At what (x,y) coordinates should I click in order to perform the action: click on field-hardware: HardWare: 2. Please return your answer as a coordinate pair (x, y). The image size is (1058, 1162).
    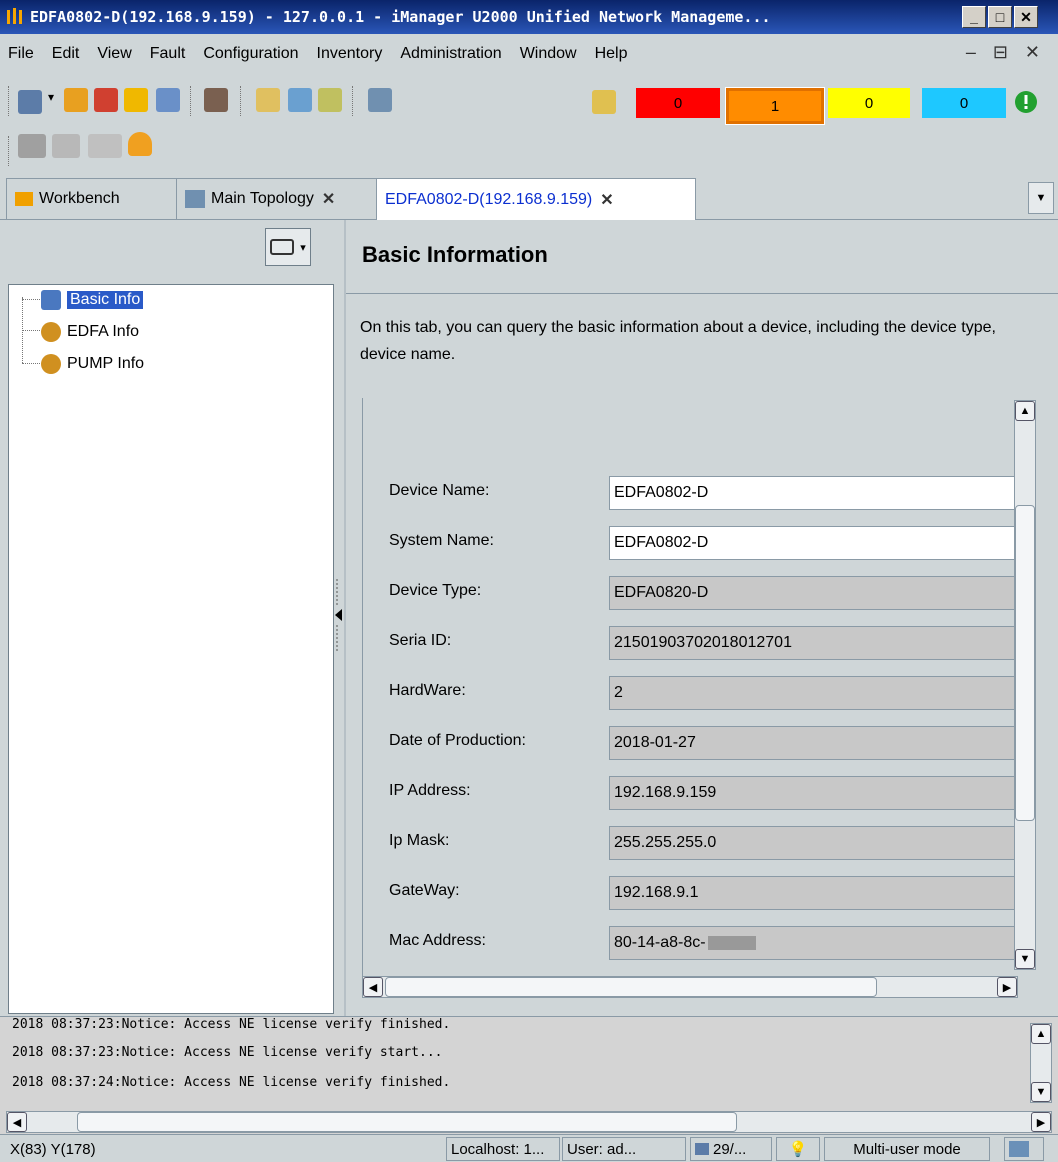
    Looking at the image, I should click on (709, 693).